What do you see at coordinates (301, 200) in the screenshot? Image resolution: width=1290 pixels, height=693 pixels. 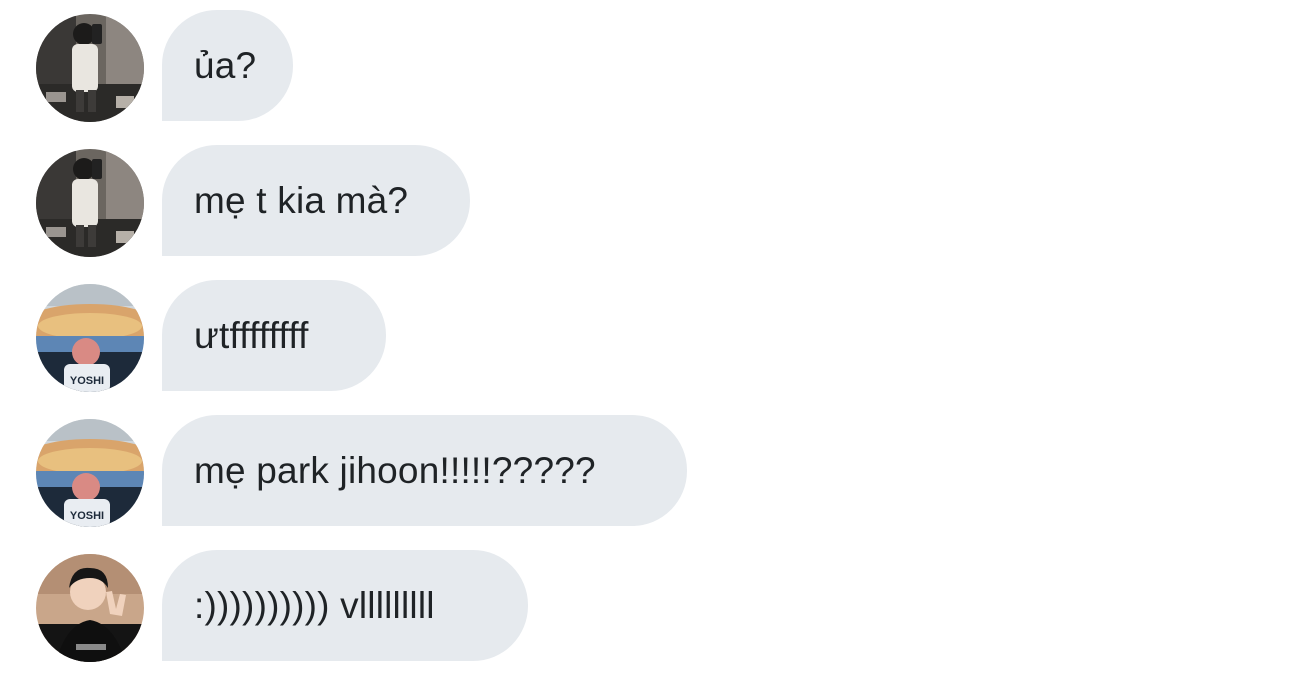 I see `message-text: mẹ t kia mà?` at bounding box center [301, 200].